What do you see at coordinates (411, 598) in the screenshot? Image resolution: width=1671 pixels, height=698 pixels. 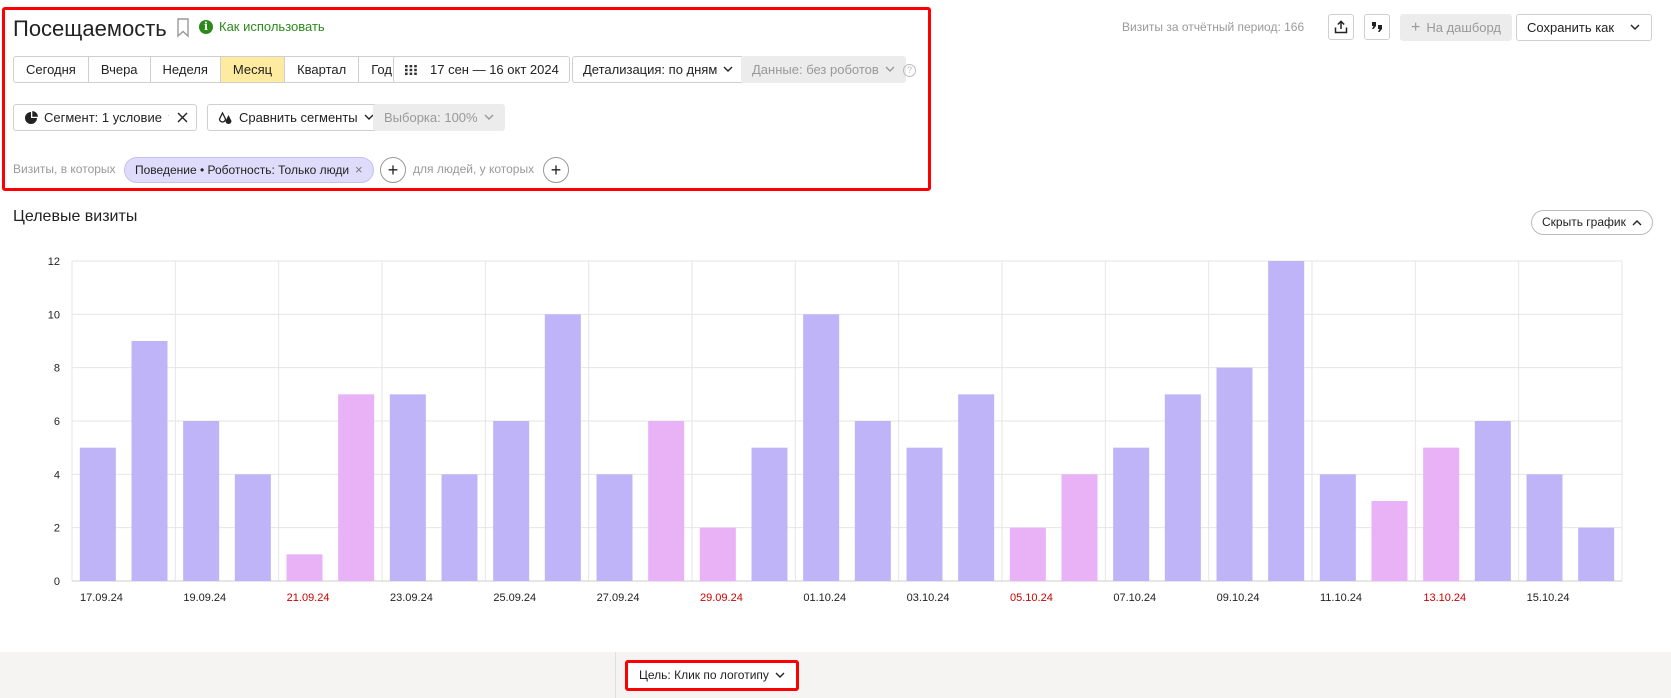 I see `x-tick-label: 23.09.24` at bounding box center [411, 598].